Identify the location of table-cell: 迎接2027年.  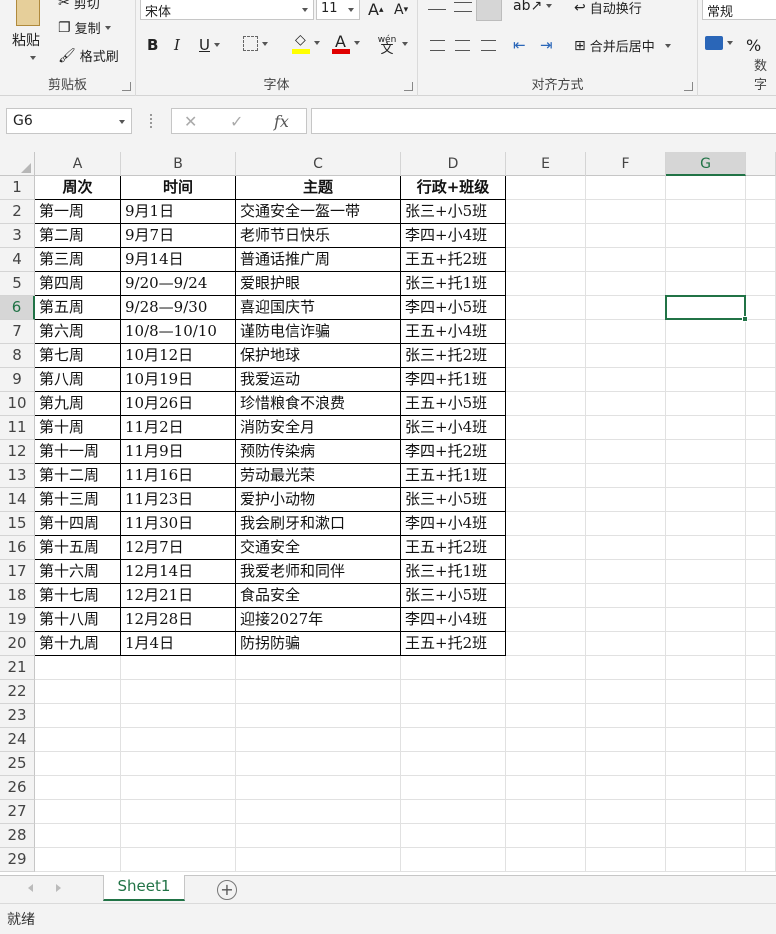
(318, 620).